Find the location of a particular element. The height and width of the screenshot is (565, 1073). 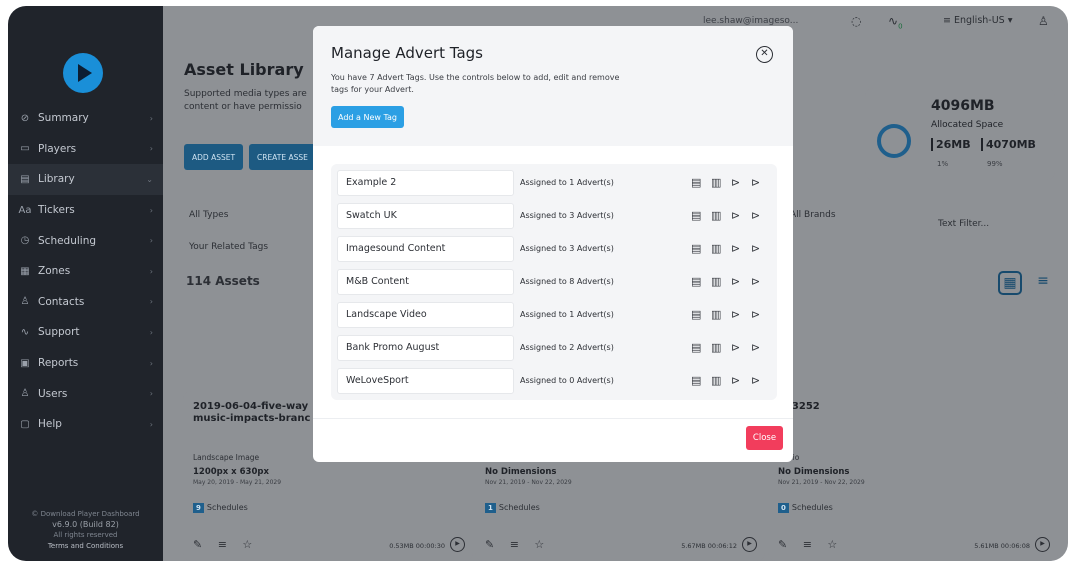

schedules-label: Schedules is located at coordinates (519, 507).